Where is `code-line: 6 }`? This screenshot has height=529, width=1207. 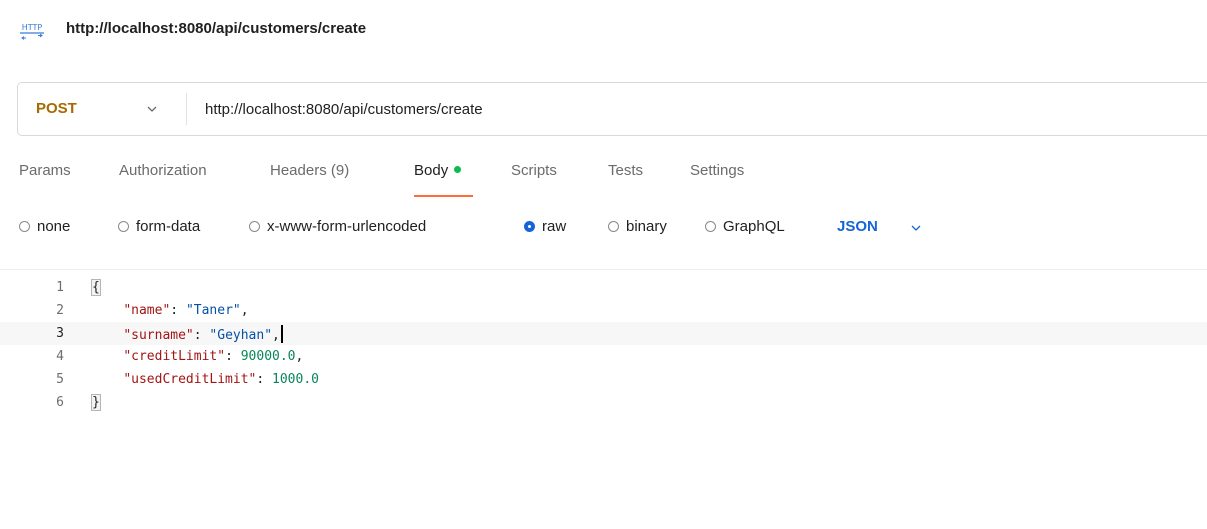
code-line: 6 } is located at coordinates (603, 402).